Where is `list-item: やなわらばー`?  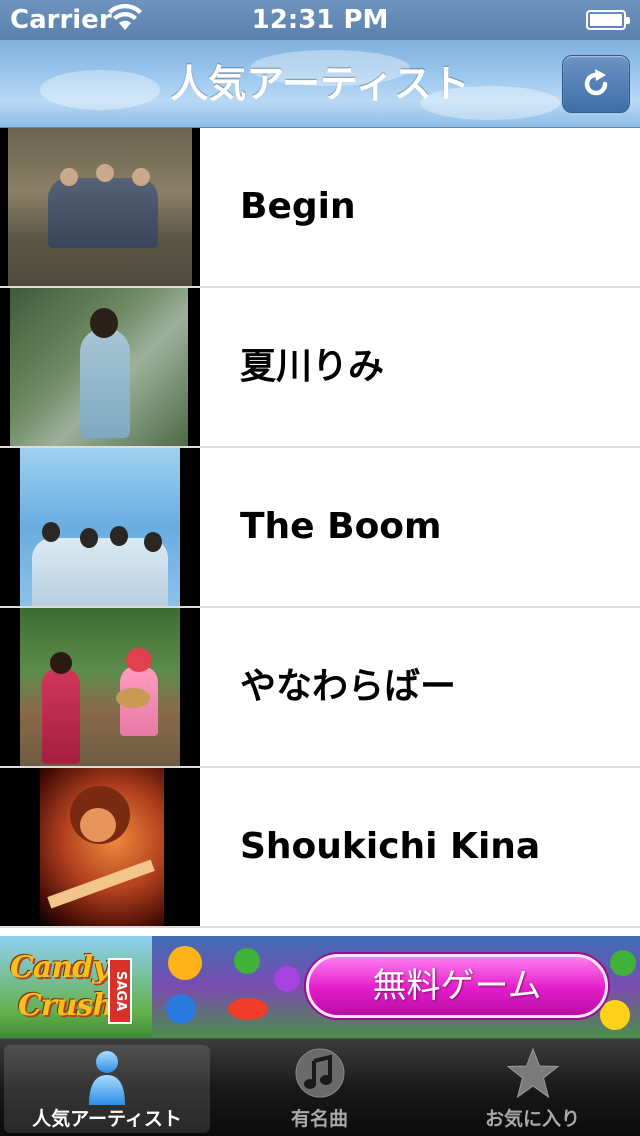 list-item: やなわらばー is located at coordinates (320, 688).